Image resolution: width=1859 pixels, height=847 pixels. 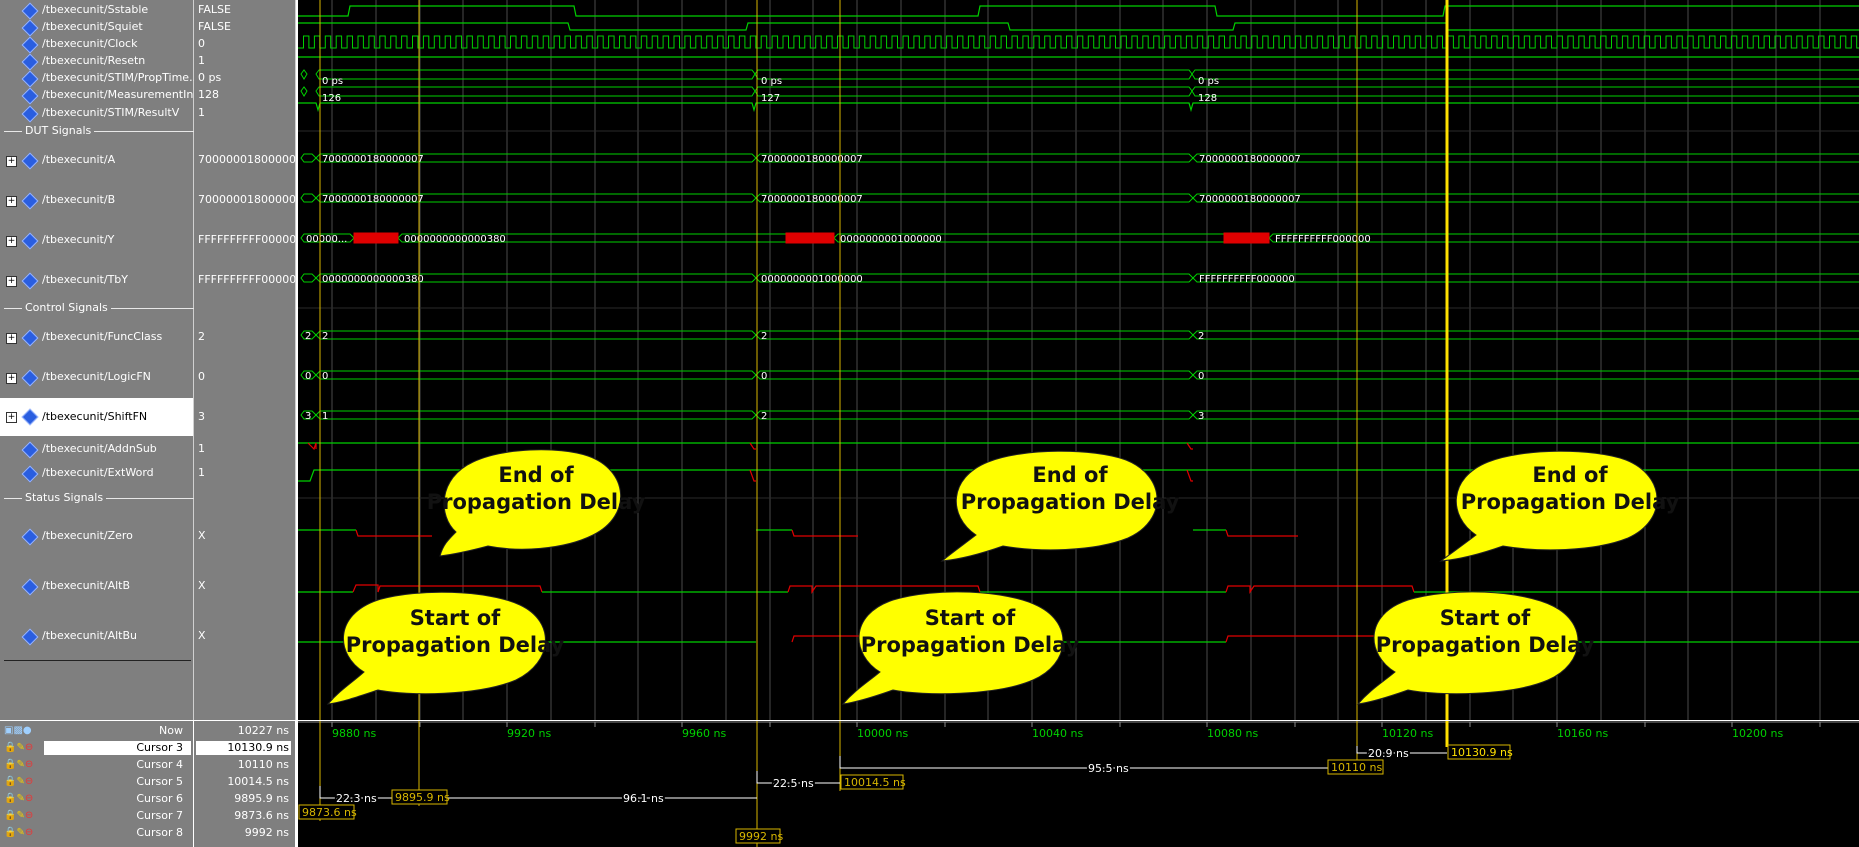 I want to click on bus-label: 126, so click(x=331, y=98).